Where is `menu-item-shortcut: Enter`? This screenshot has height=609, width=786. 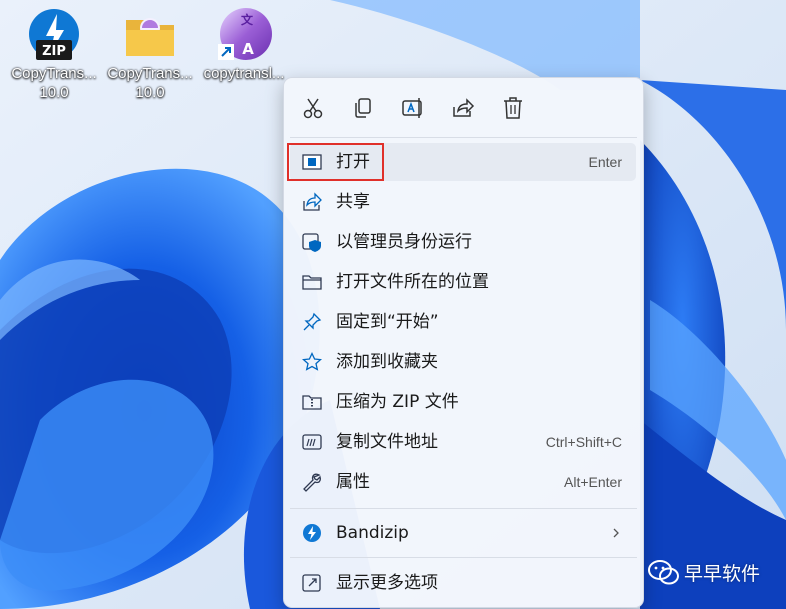
menu-item-shortcut: Enter is located at coordinates (605, 162).